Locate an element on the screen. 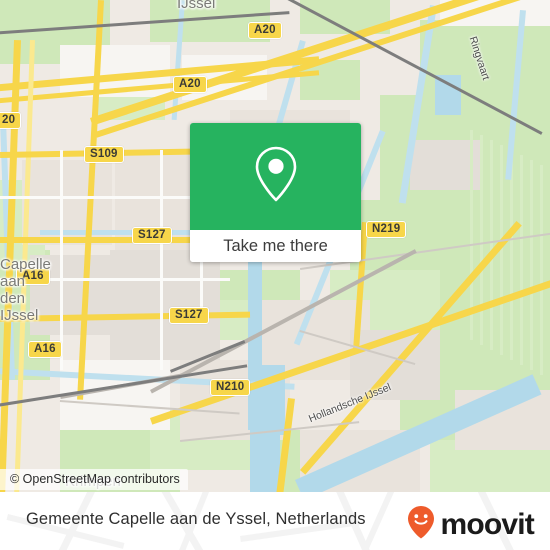  moovit-pin-smile-icon is located at coordinates (421, 524).